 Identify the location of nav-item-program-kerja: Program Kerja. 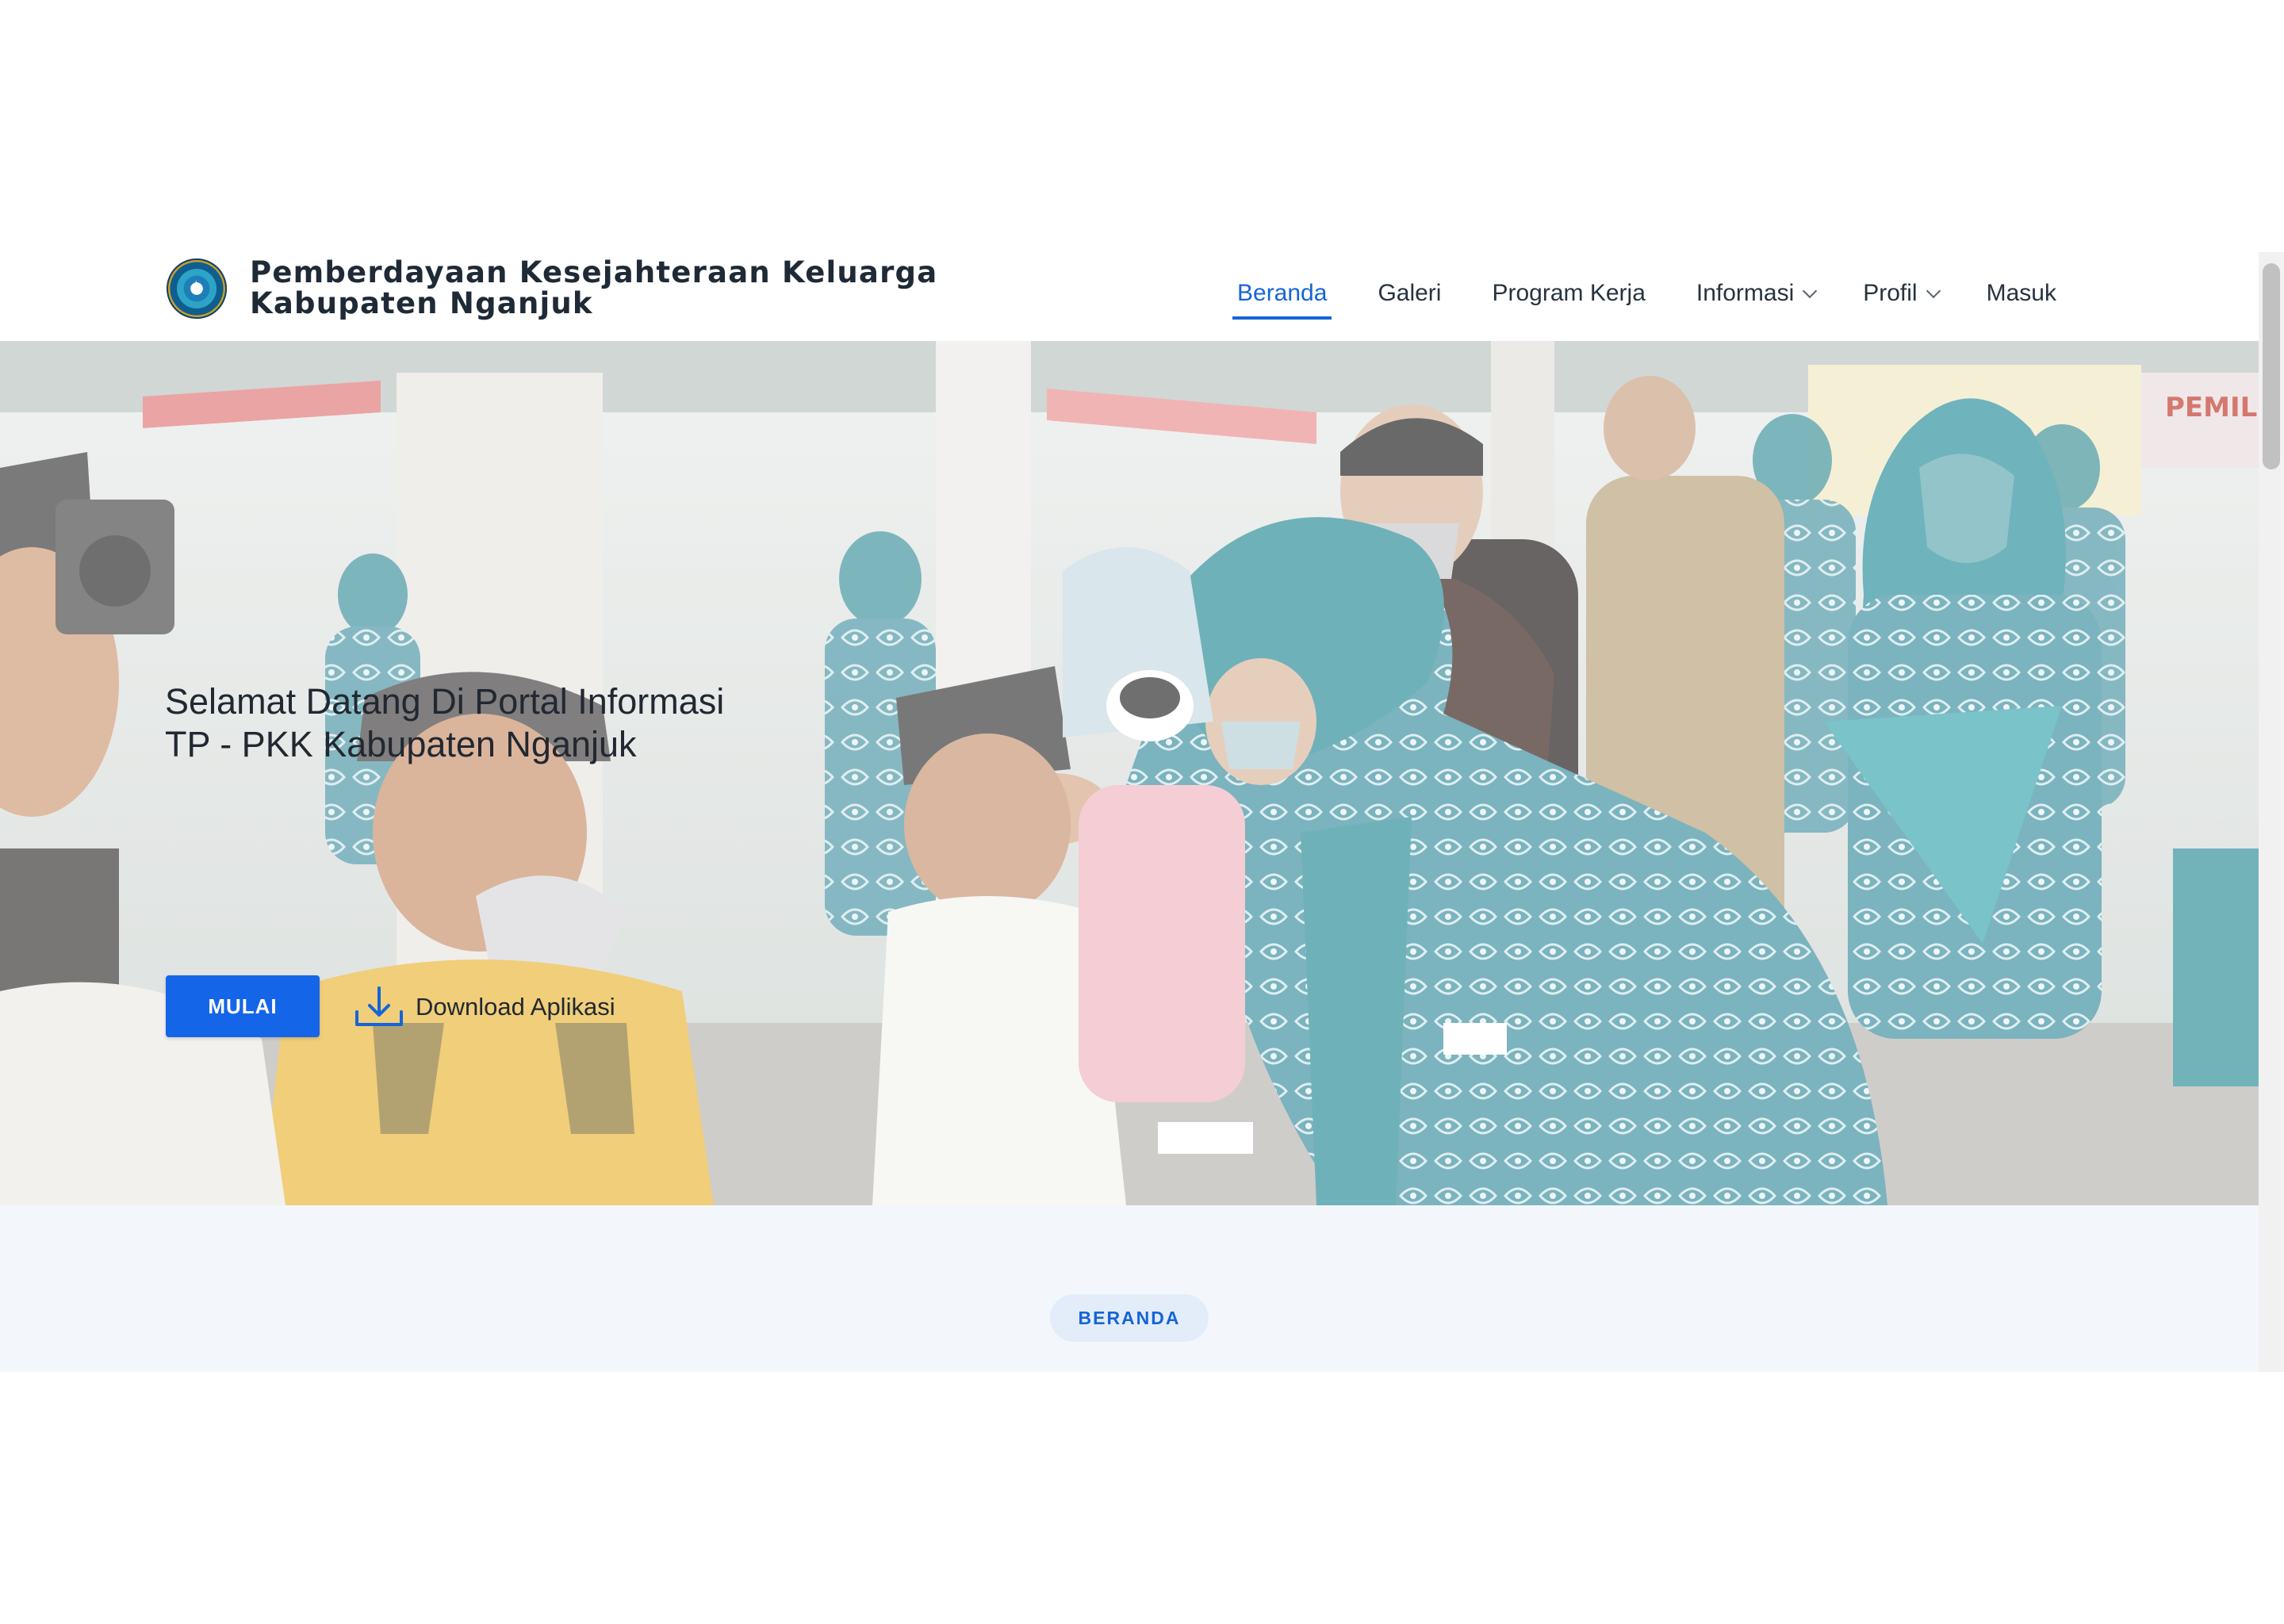
(1568, 293).